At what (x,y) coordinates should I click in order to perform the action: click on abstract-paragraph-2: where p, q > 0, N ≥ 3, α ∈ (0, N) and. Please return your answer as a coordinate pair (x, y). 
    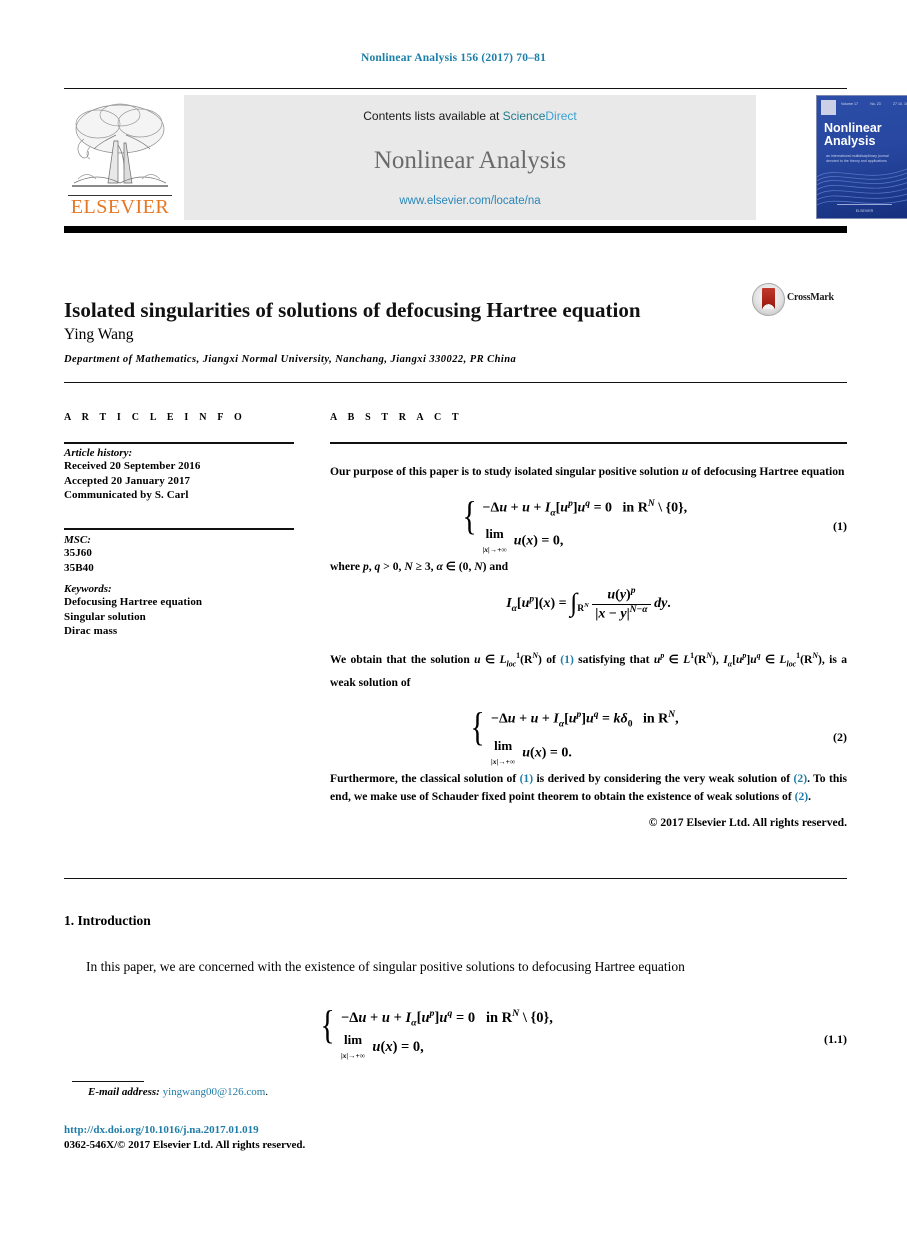
    Looking at the image, I should click on (419, 566).